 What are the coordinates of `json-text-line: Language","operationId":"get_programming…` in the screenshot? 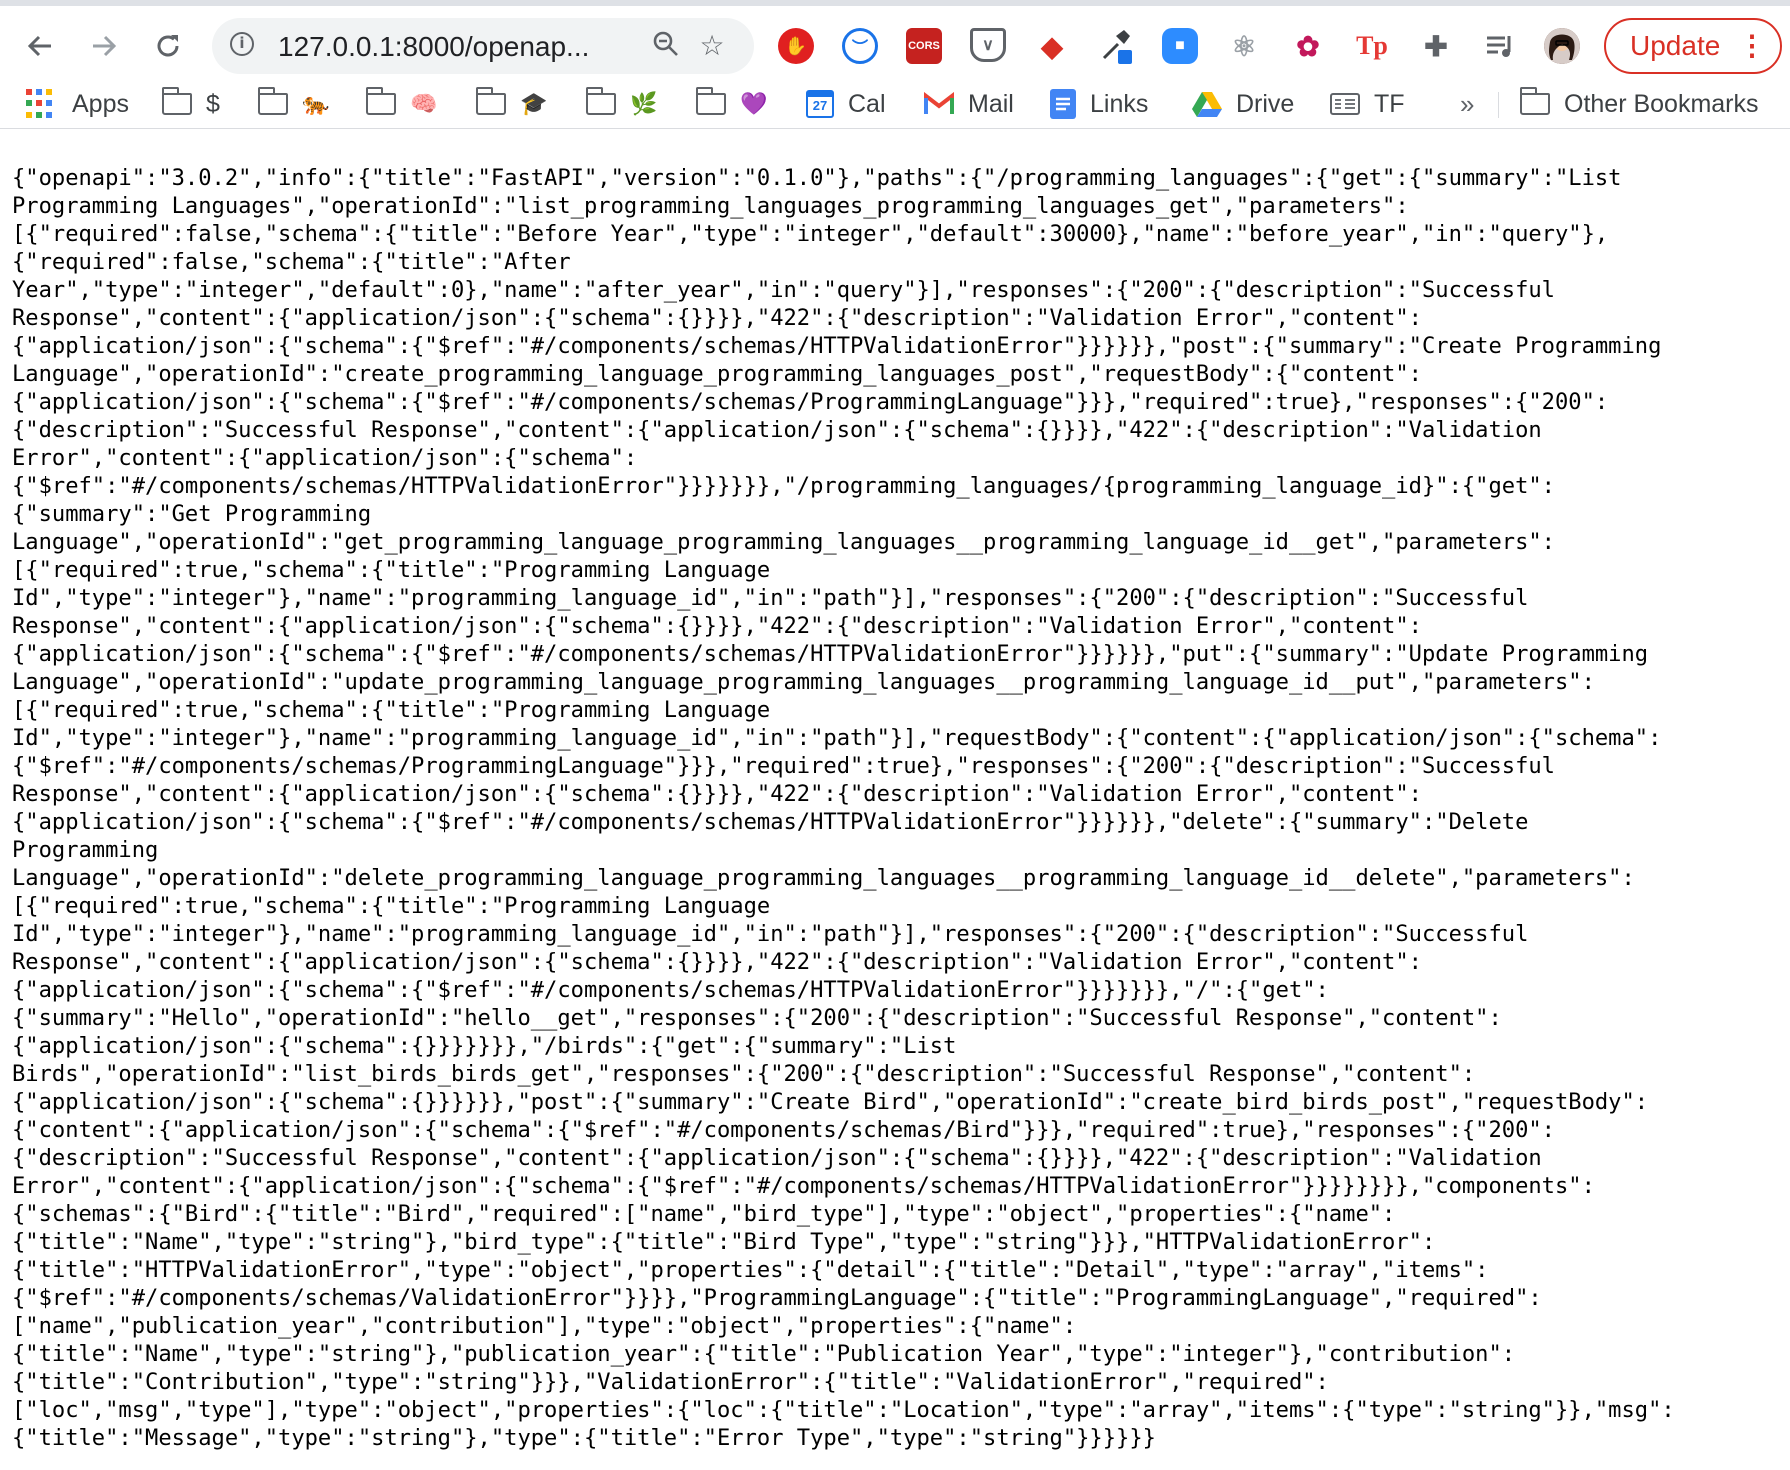 It's located at (783, 542).